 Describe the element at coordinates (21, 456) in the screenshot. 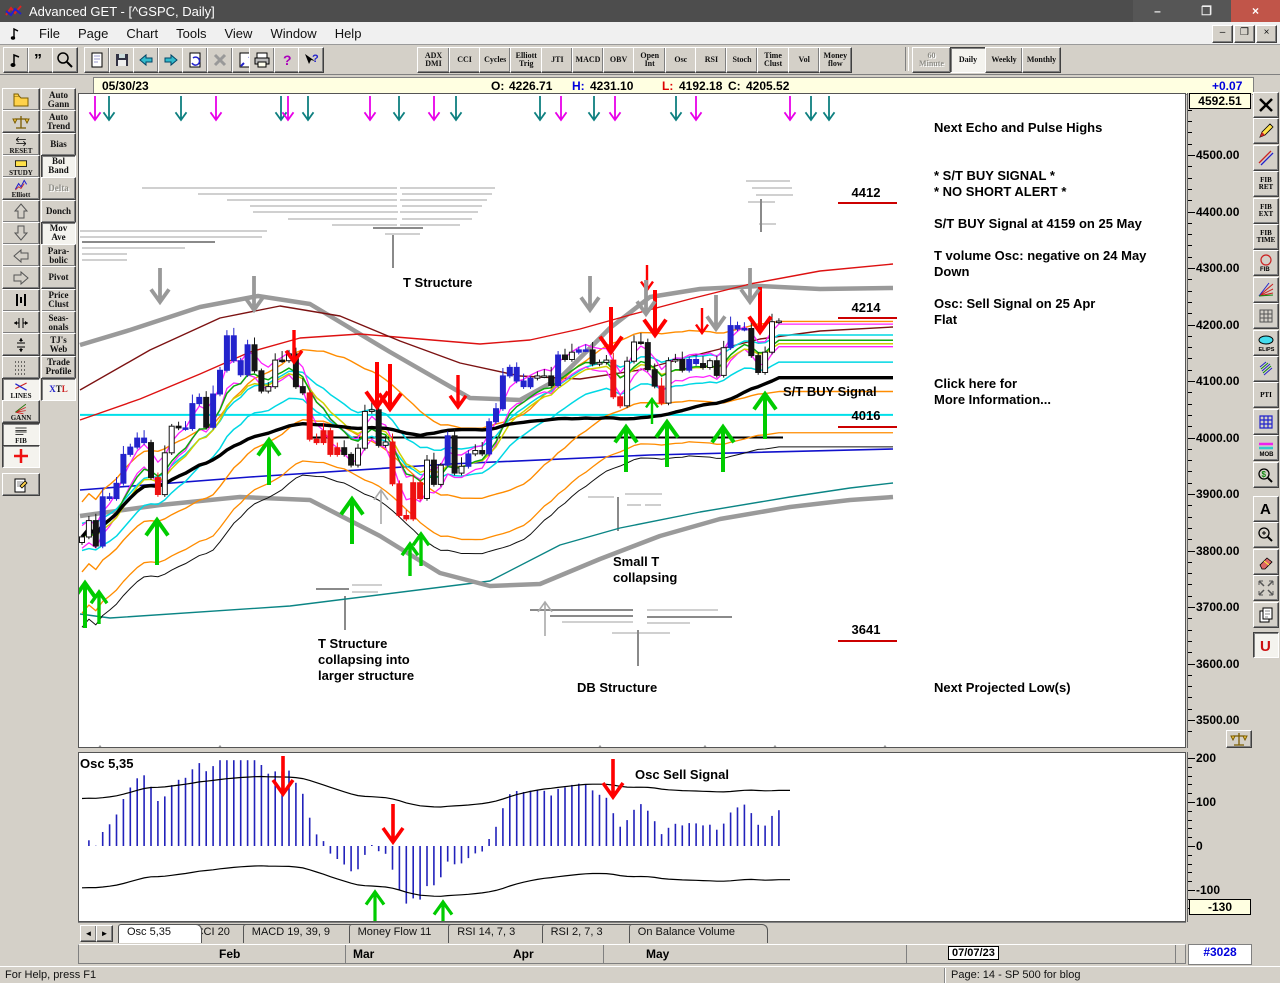

I see `tool-crosshair-button` at that location.